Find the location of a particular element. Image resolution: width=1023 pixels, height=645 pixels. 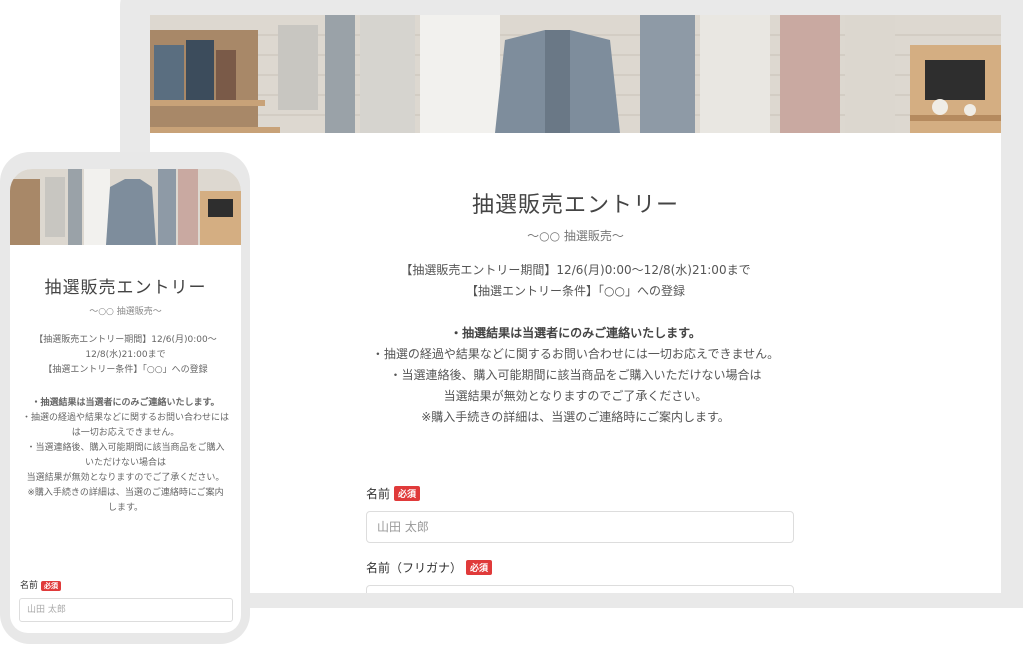

name-label: 名前 必須 is located at coordinates (393, 493).